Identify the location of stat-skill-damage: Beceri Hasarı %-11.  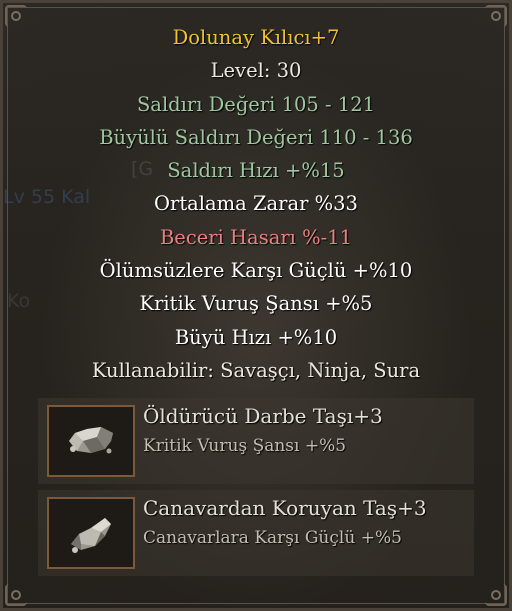
(256, 237).